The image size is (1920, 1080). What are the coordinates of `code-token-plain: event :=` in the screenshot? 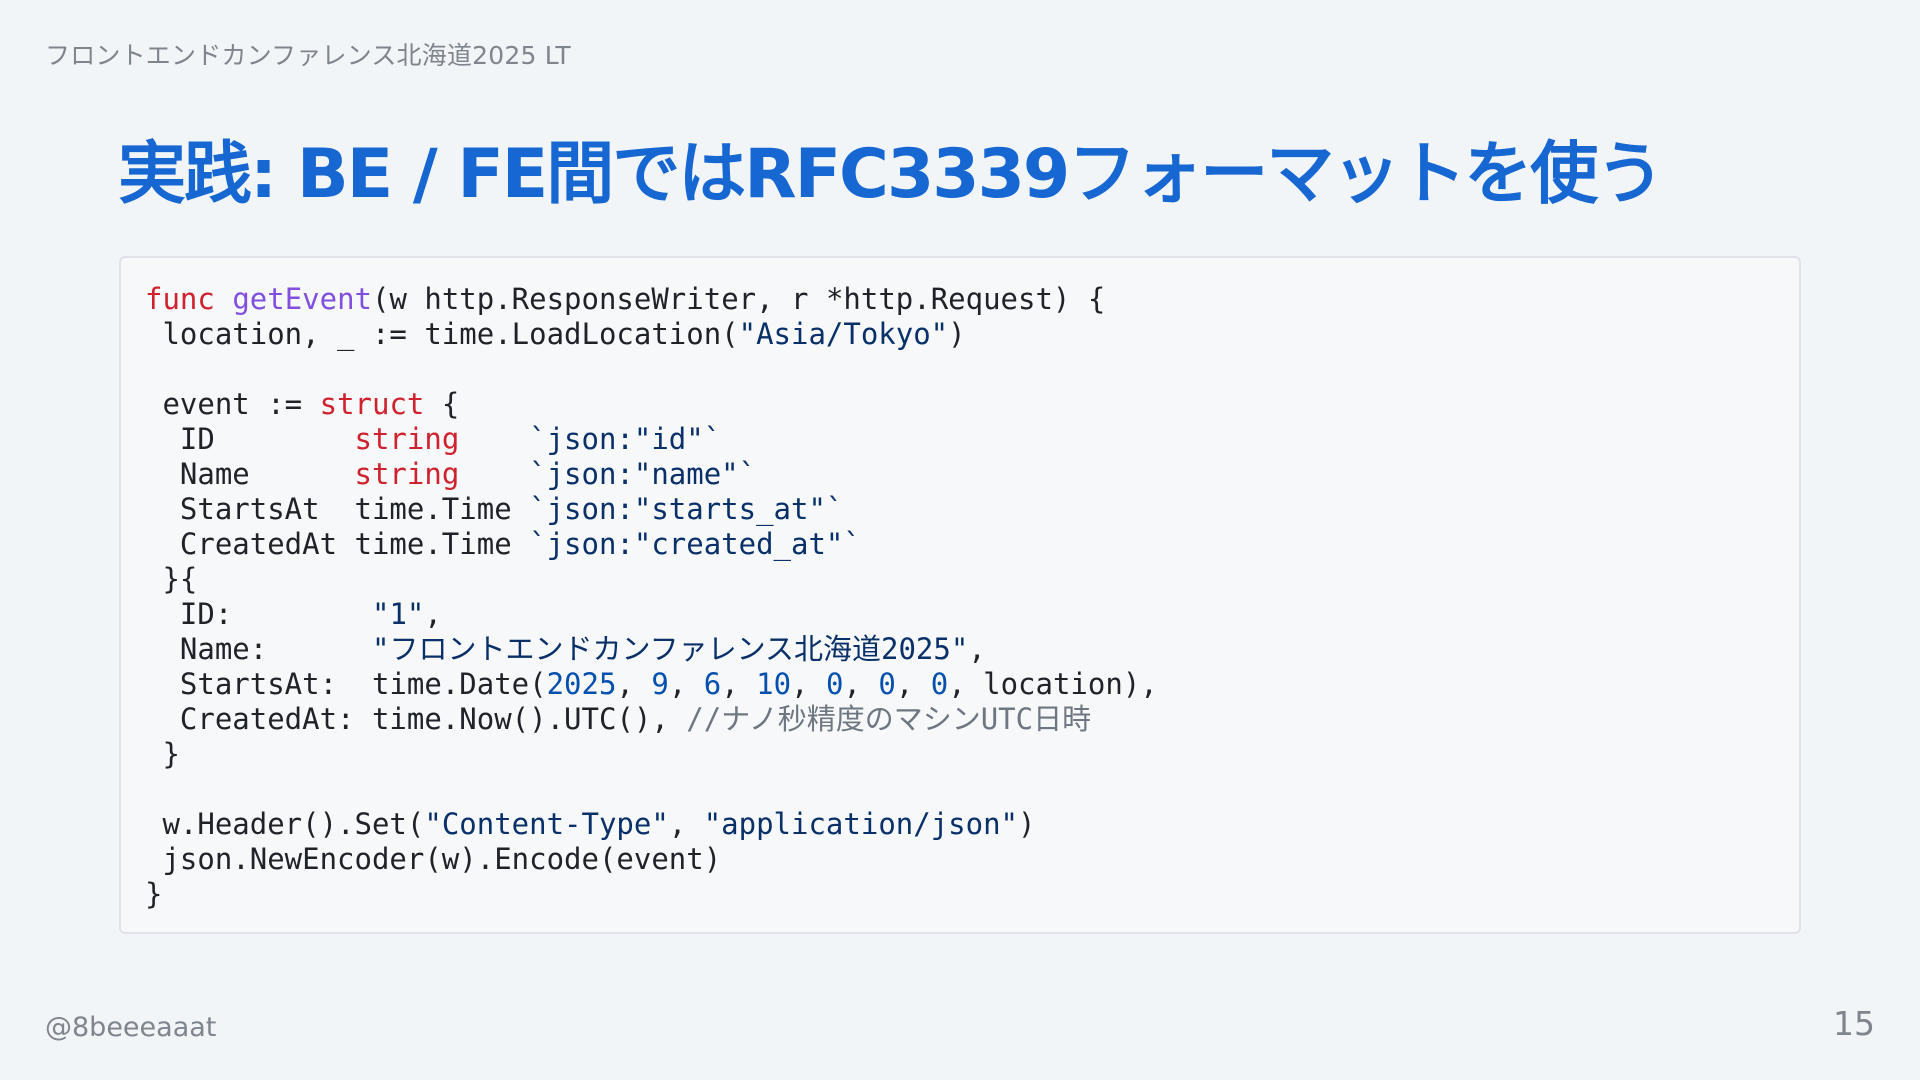 It's located at (232, 404).